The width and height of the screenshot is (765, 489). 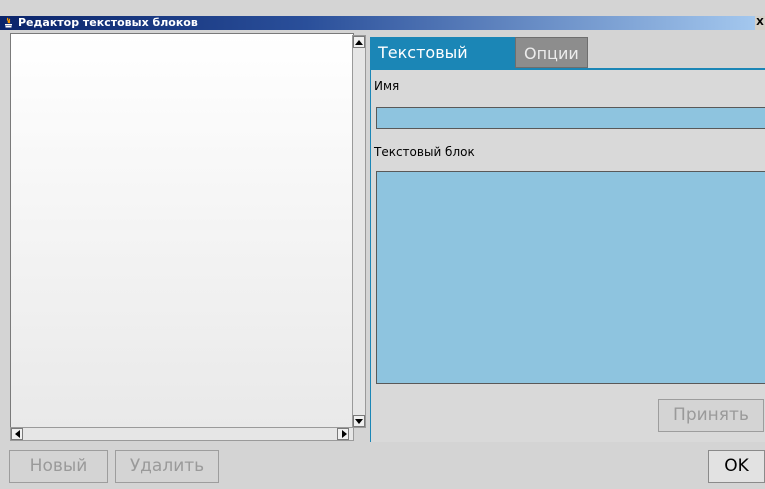 I want to click on scroll-right-button, so click(x=343, y=434).